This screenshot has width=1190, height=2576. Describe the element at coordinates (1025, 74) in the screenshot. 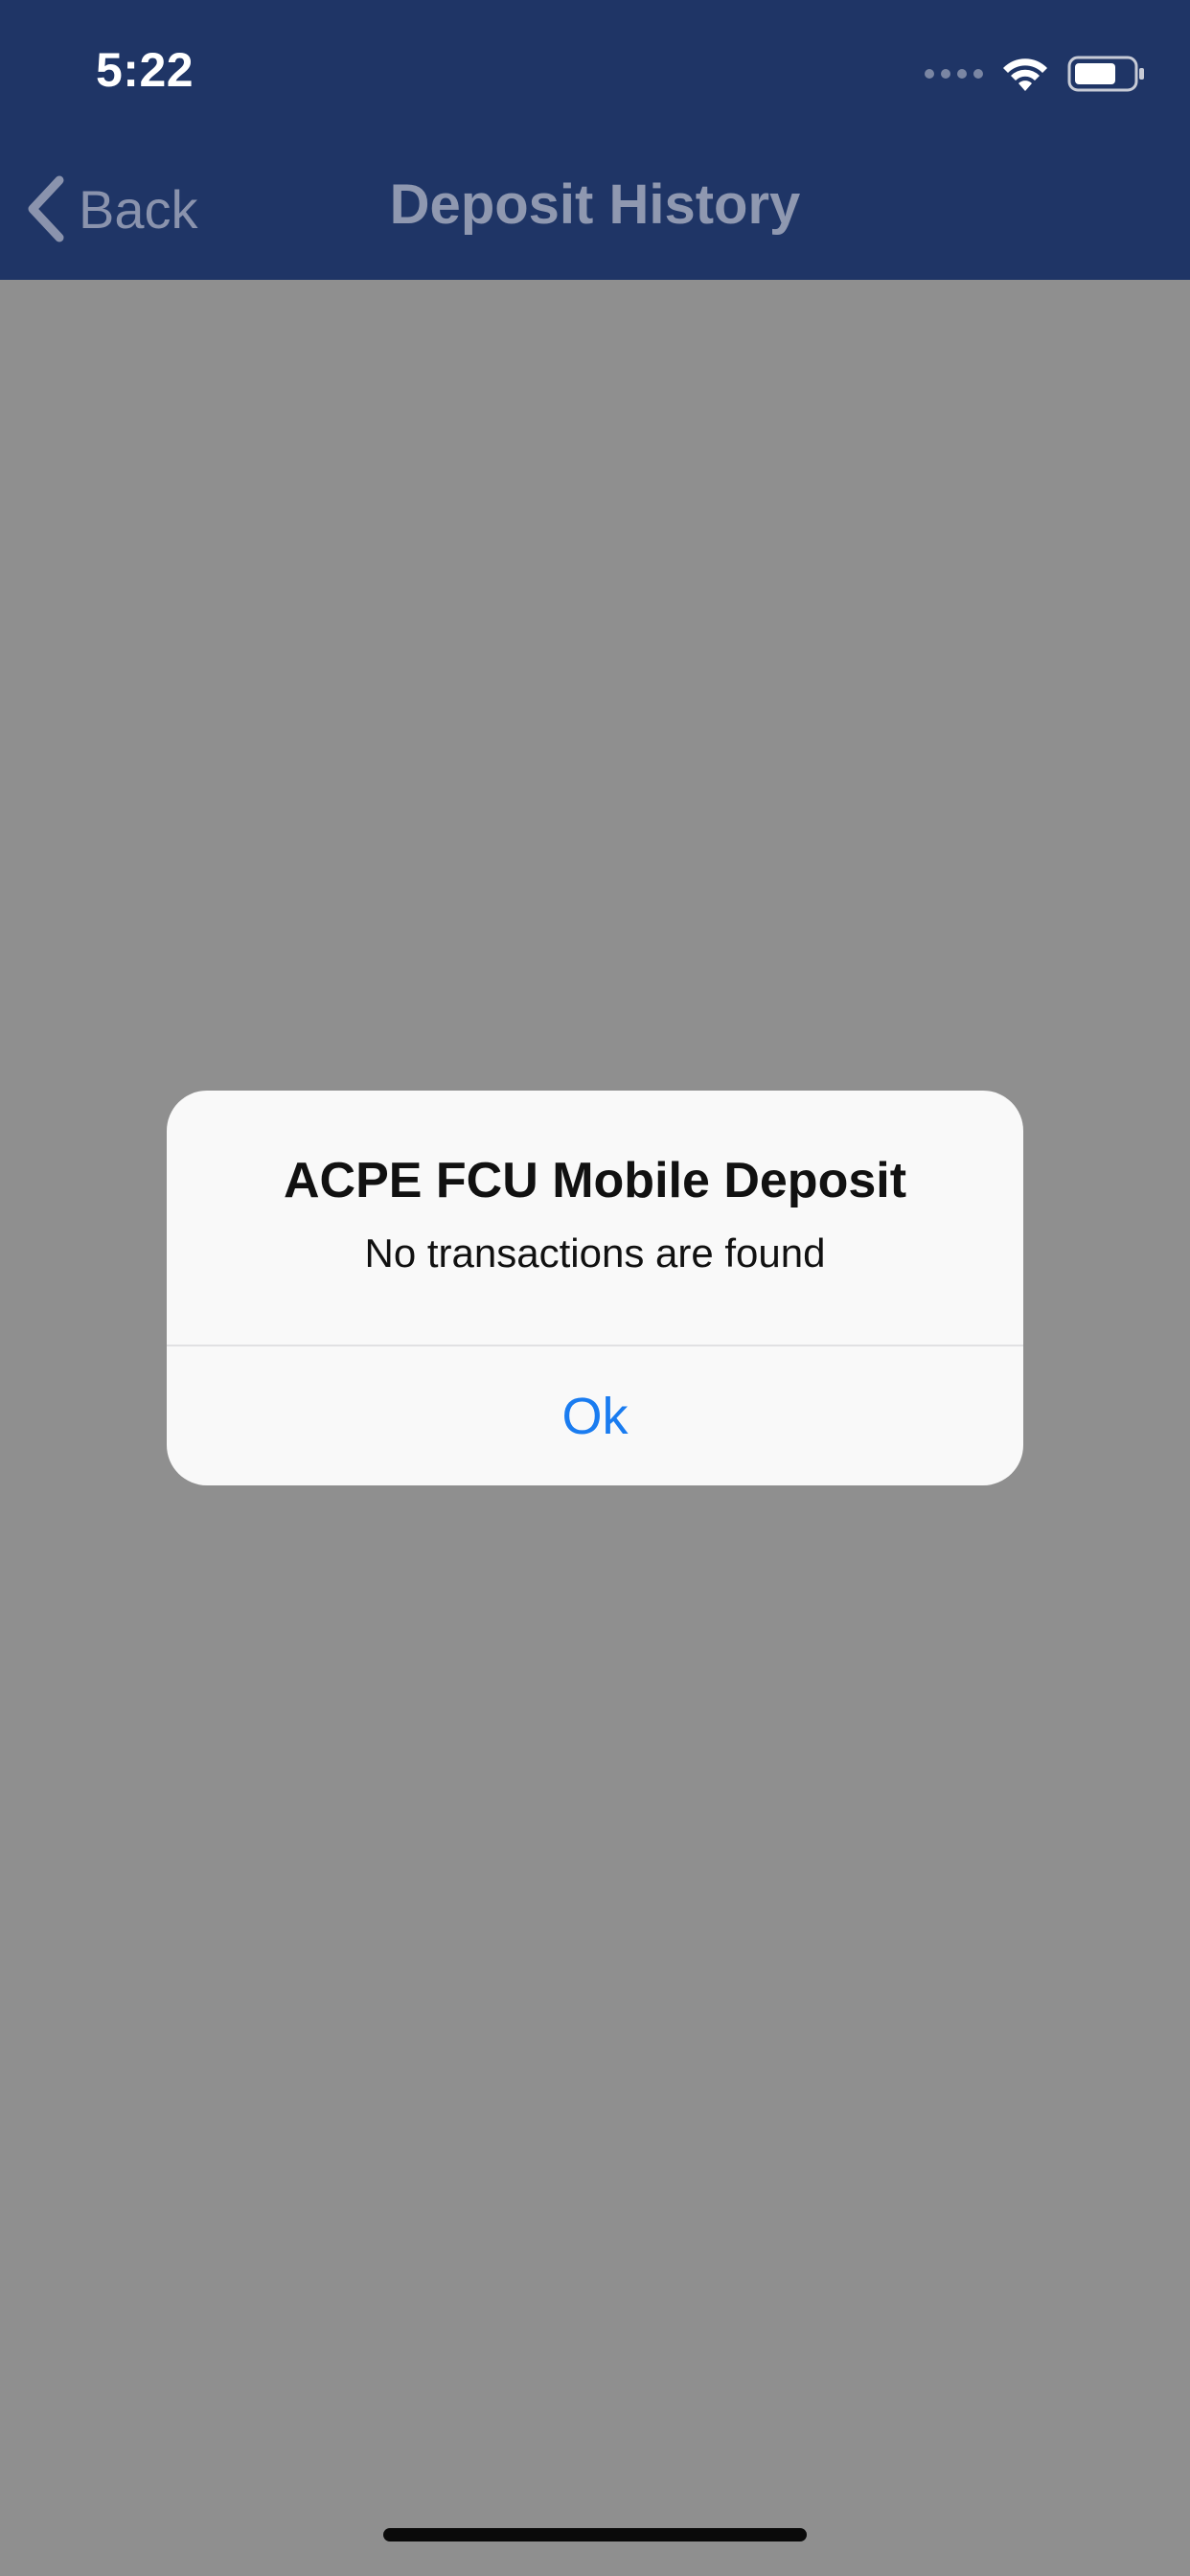

I see `wifi-icon` at that location.